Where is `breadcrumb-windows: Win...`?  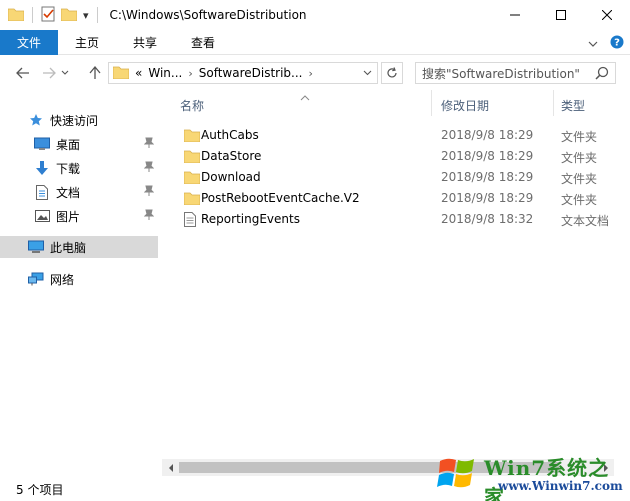 breadcrumb-windows: Win... is located at coordinates (165, 73).